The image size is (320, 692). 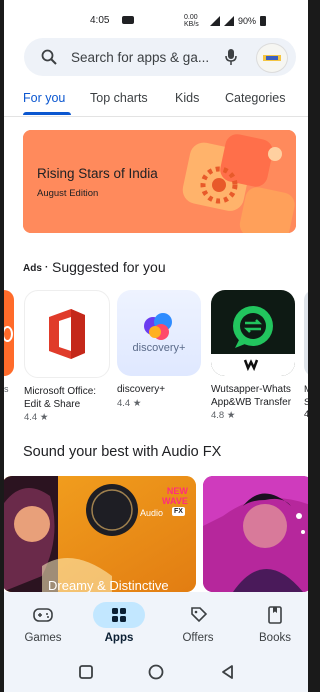 I want to click on app-card-wutsapper: Wutsapper-Whats App&WB Transfer 4.8 ★, so click(x=257, y=355).